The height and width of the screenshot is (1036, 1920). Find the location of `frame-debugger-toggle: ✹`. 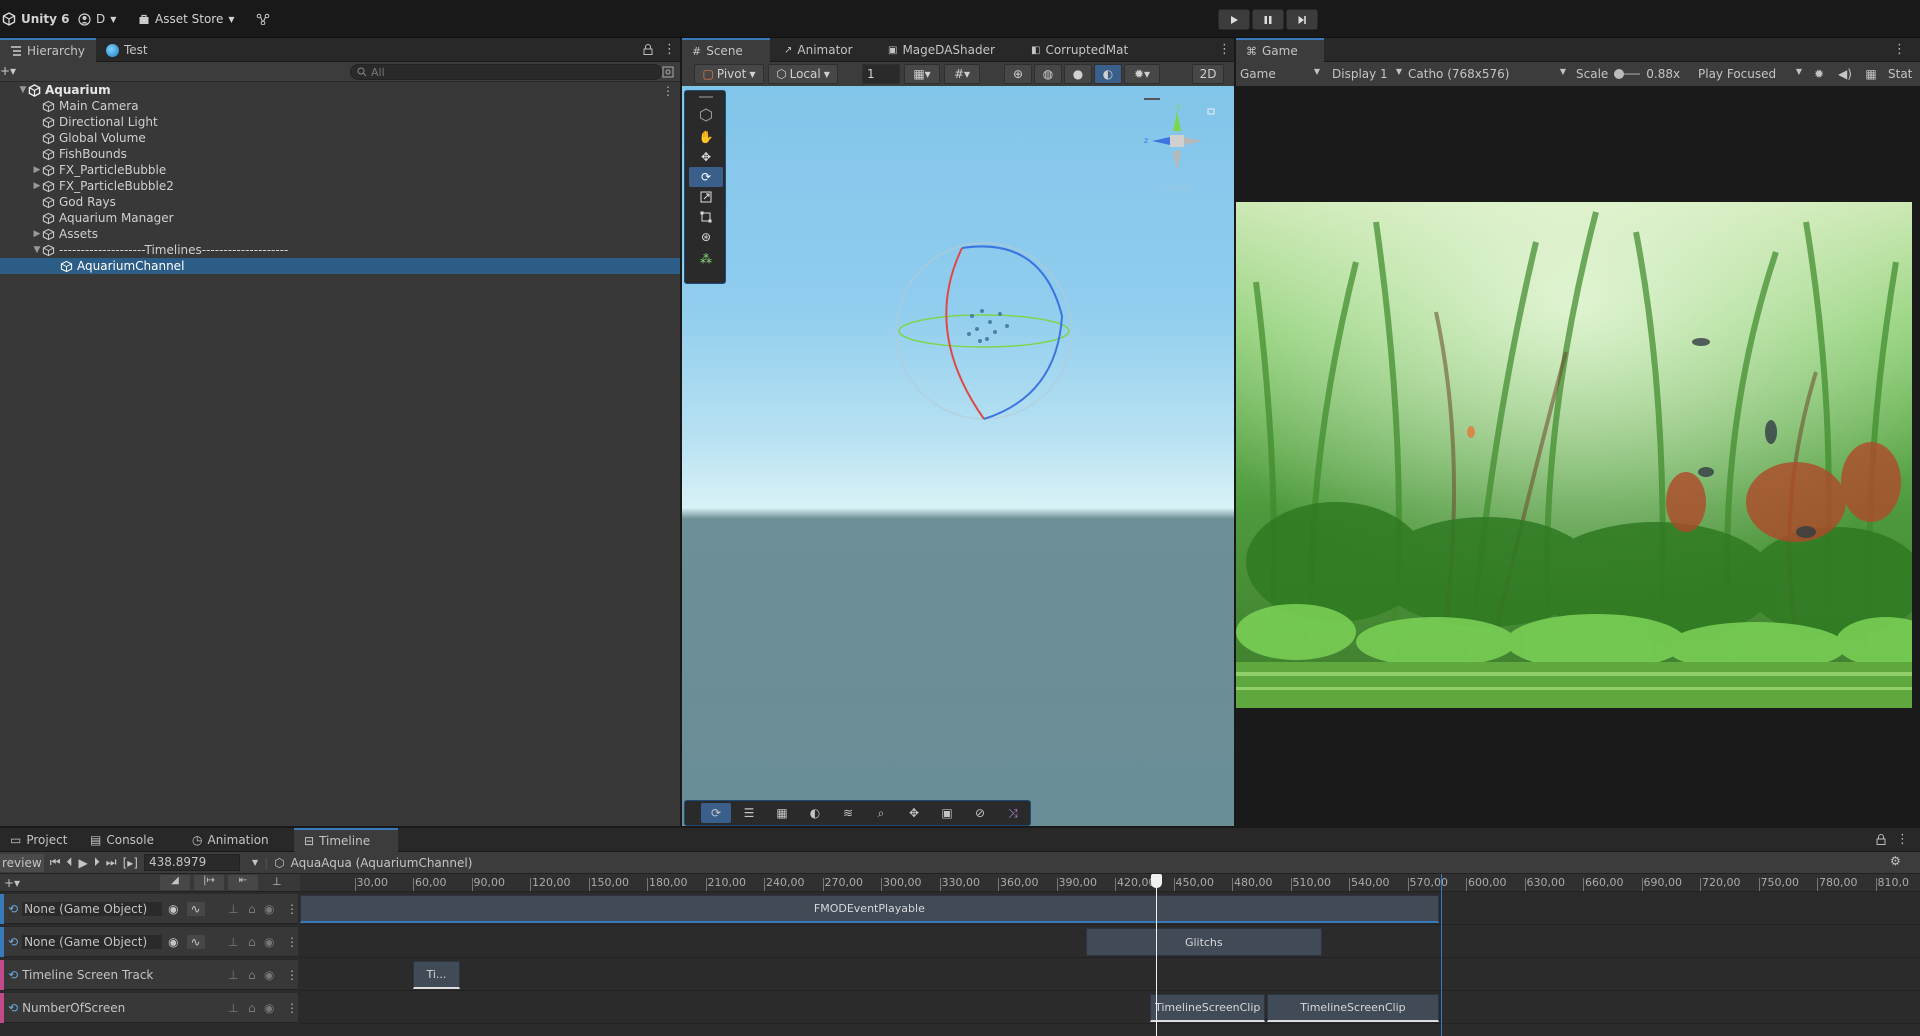

frame-debugger-toggle: ✹ is located at coordinates (1819, 74).